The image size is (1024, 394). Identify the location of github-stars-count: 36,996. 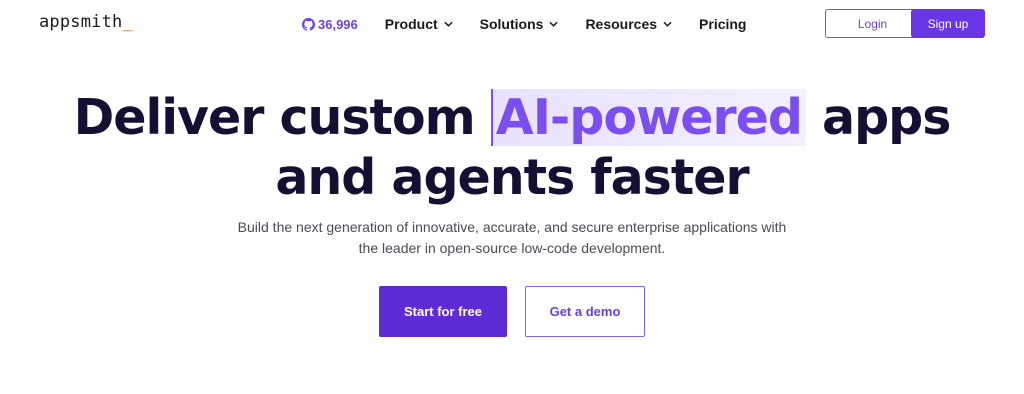
(338, 24).